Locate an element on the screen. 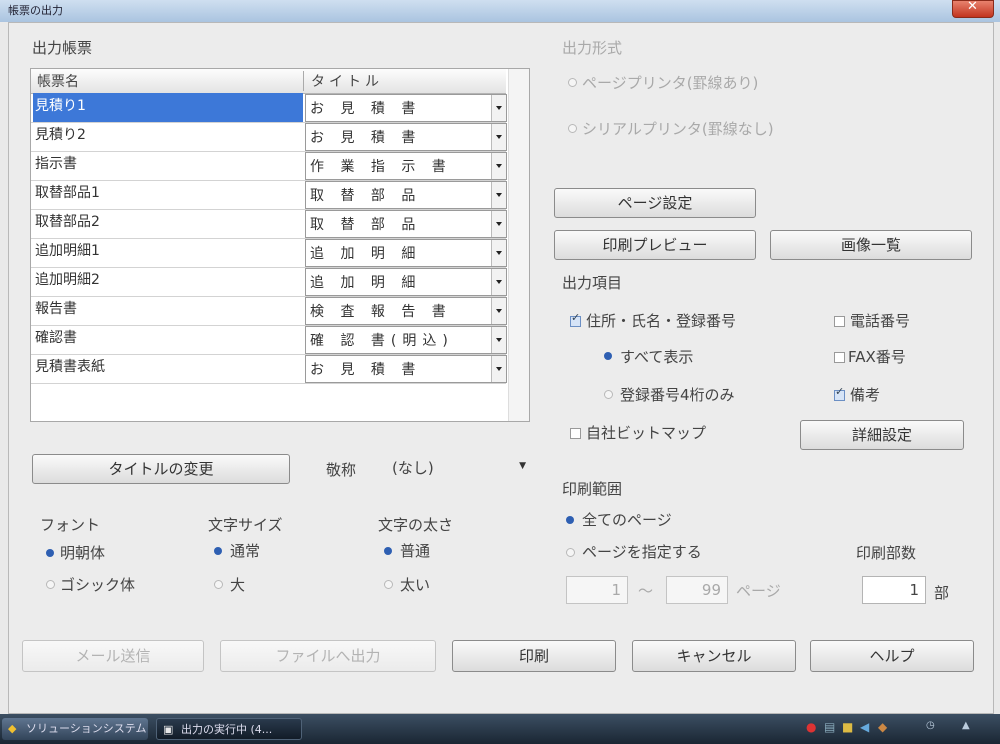  detail-settings-button: 詳細設定 is located at coordinates (882, 435).